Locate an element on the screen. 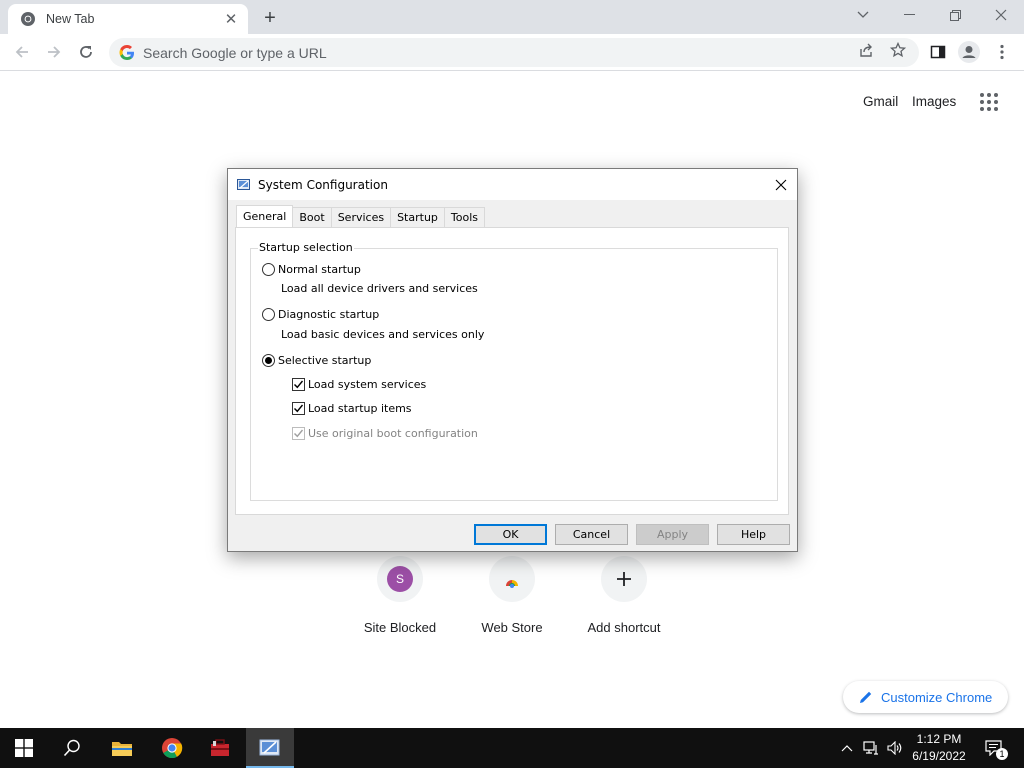  system-configuration-taskbar-button is located at coordinates (270, 748).